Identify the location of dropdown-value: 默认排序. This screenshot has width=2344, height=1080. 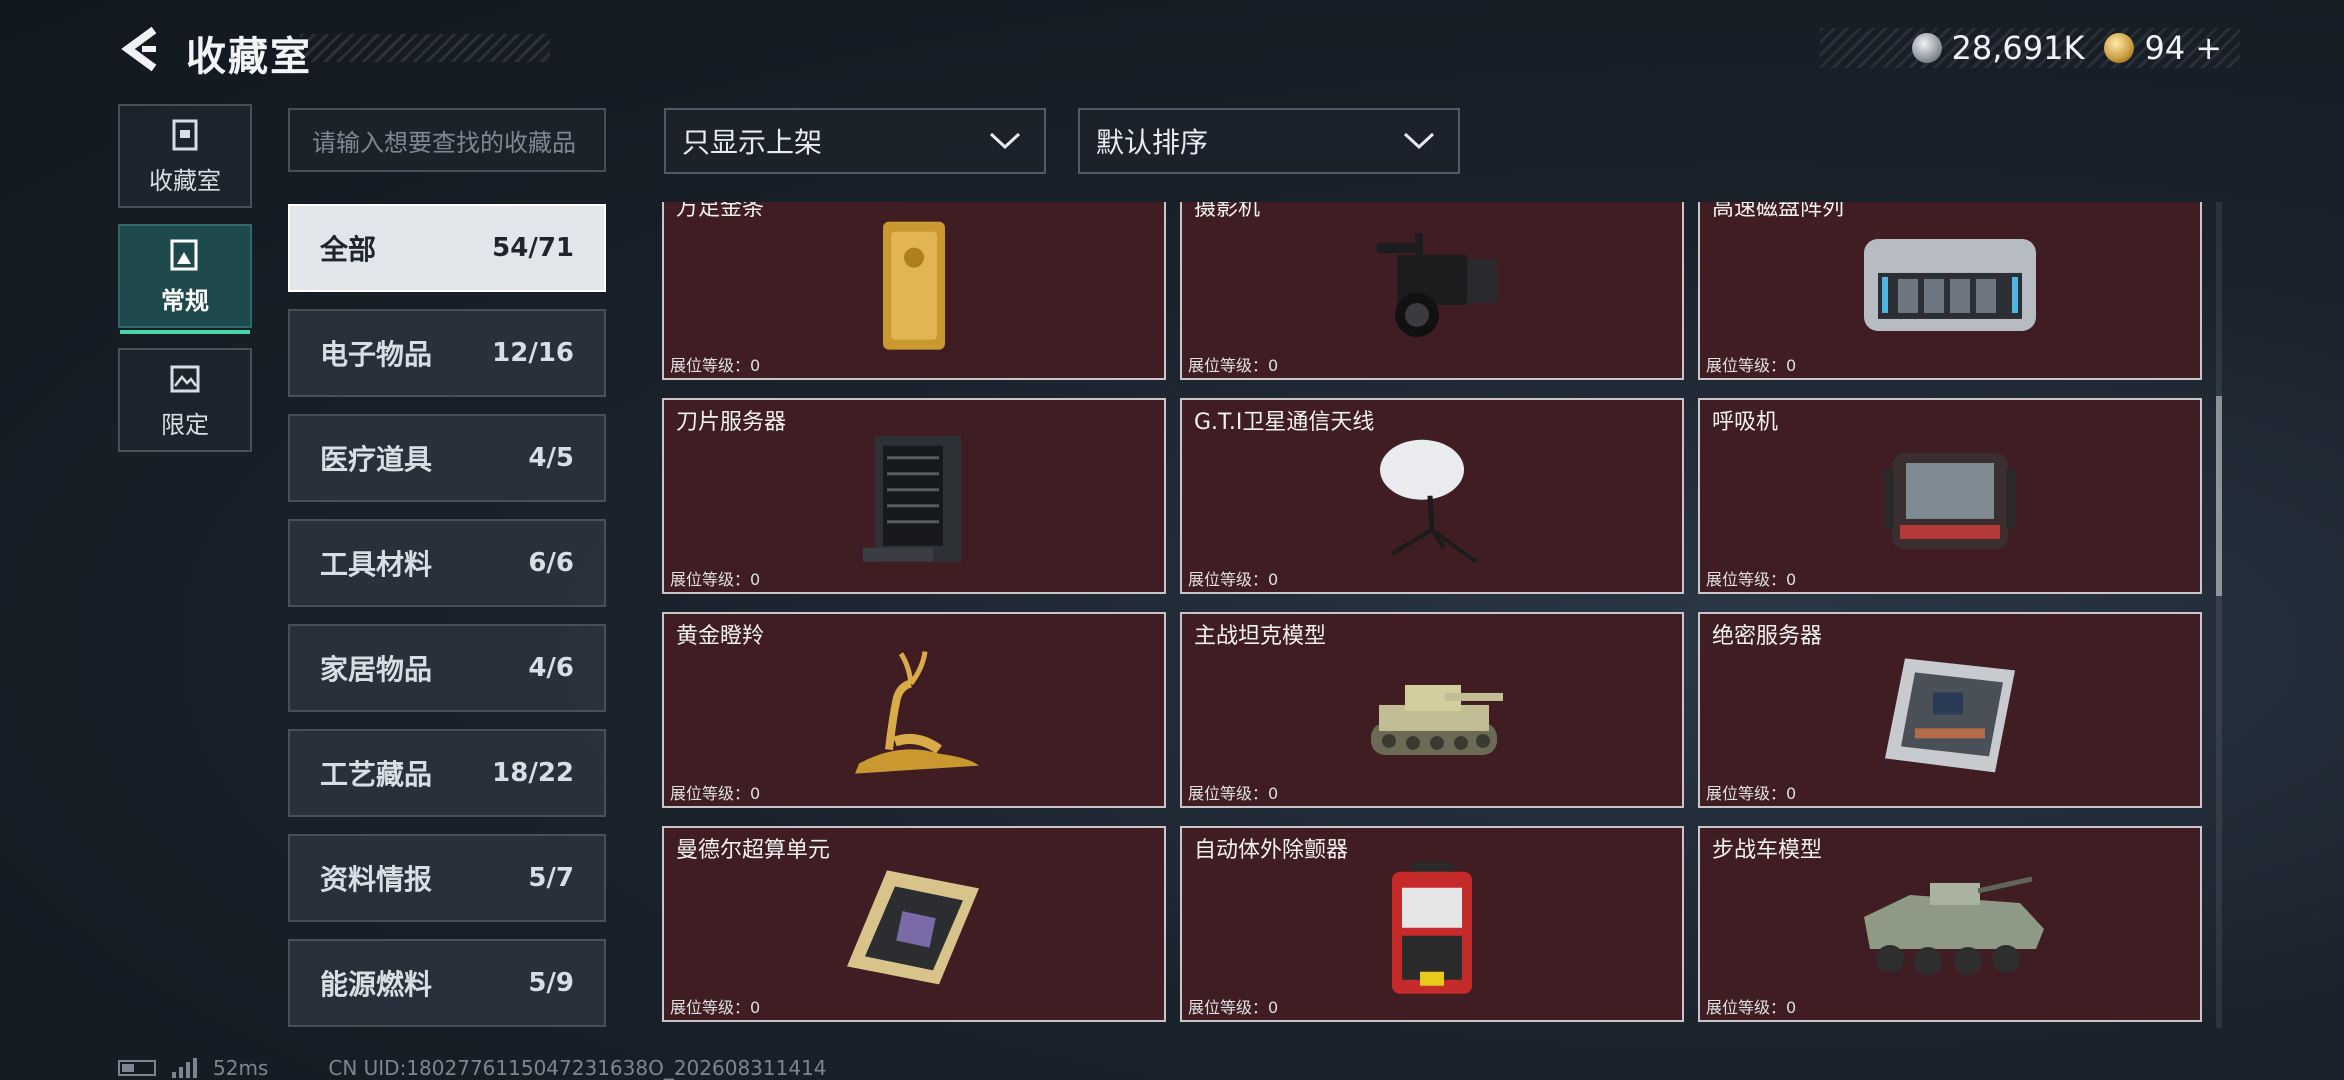
(1152, 142).